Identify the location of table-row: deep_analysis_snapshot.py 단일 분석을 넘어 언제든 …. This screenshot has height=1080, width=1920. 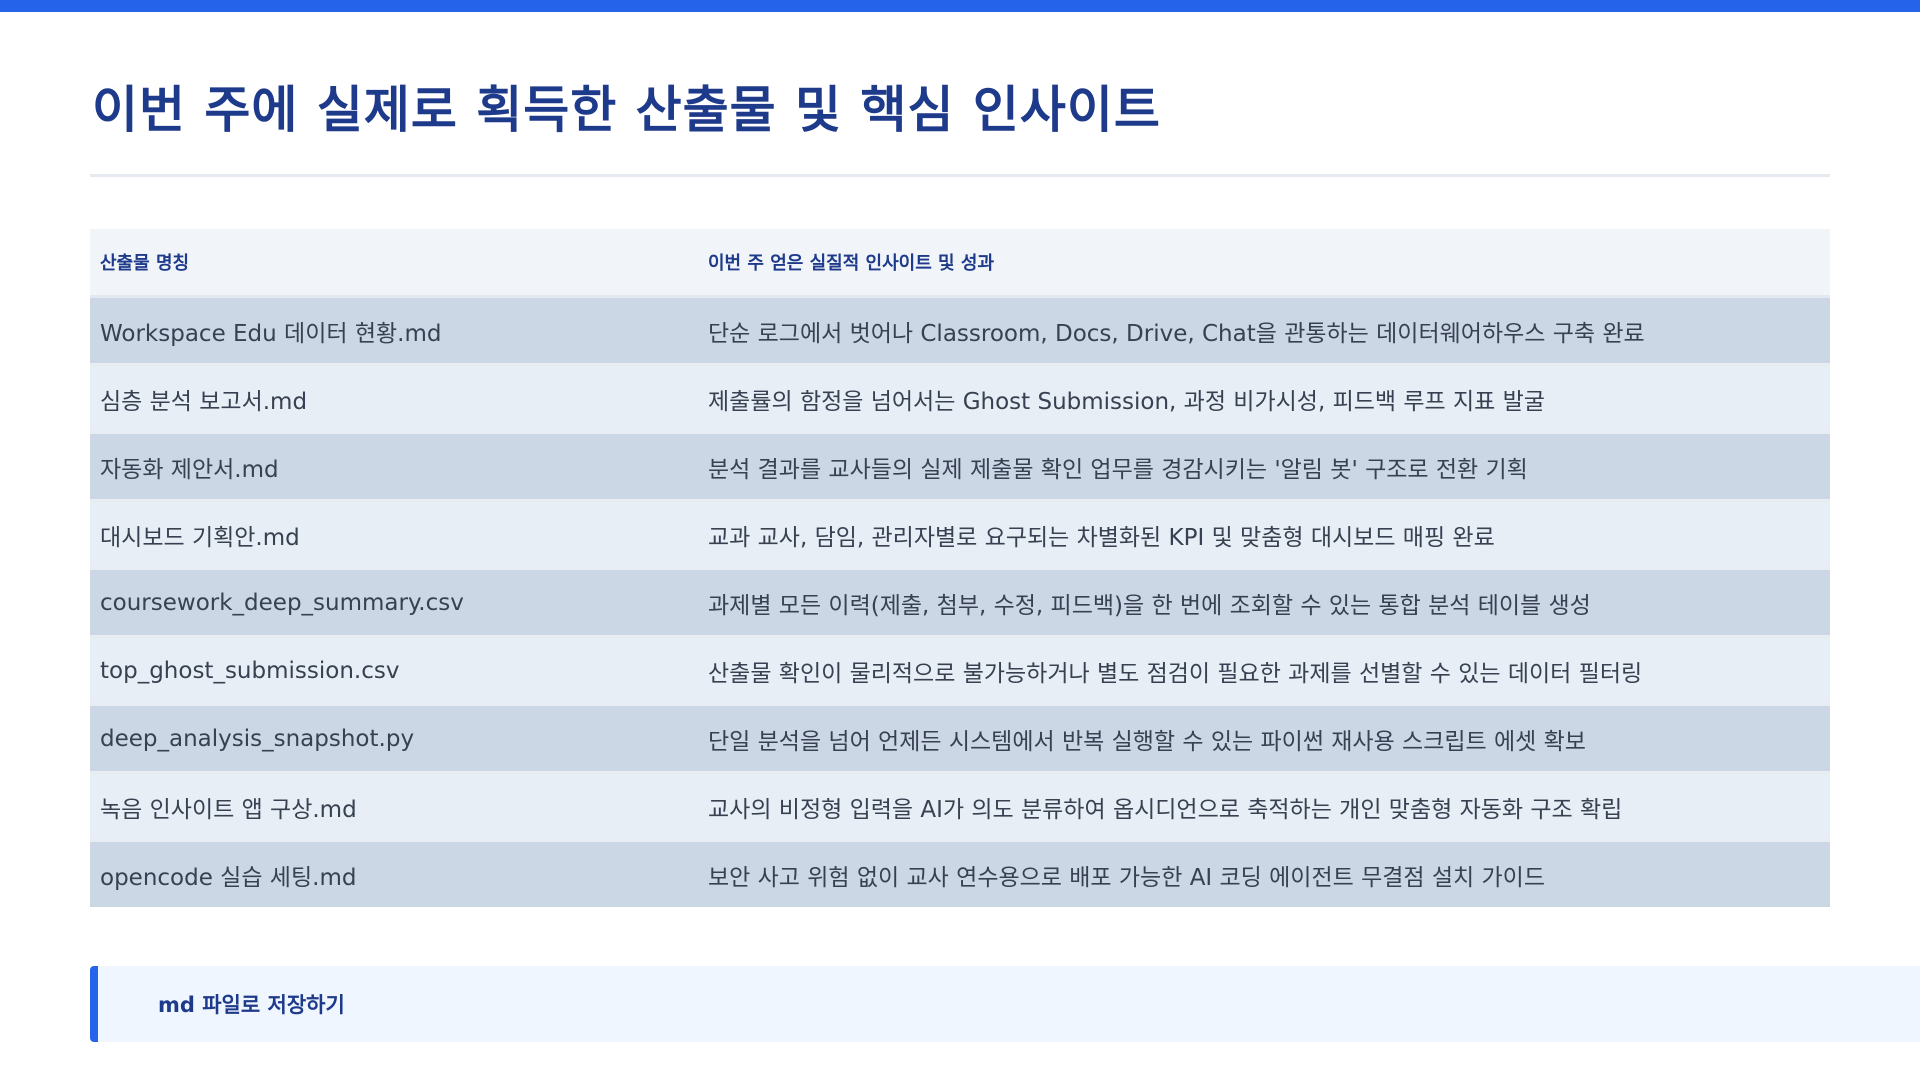
(960, 740).